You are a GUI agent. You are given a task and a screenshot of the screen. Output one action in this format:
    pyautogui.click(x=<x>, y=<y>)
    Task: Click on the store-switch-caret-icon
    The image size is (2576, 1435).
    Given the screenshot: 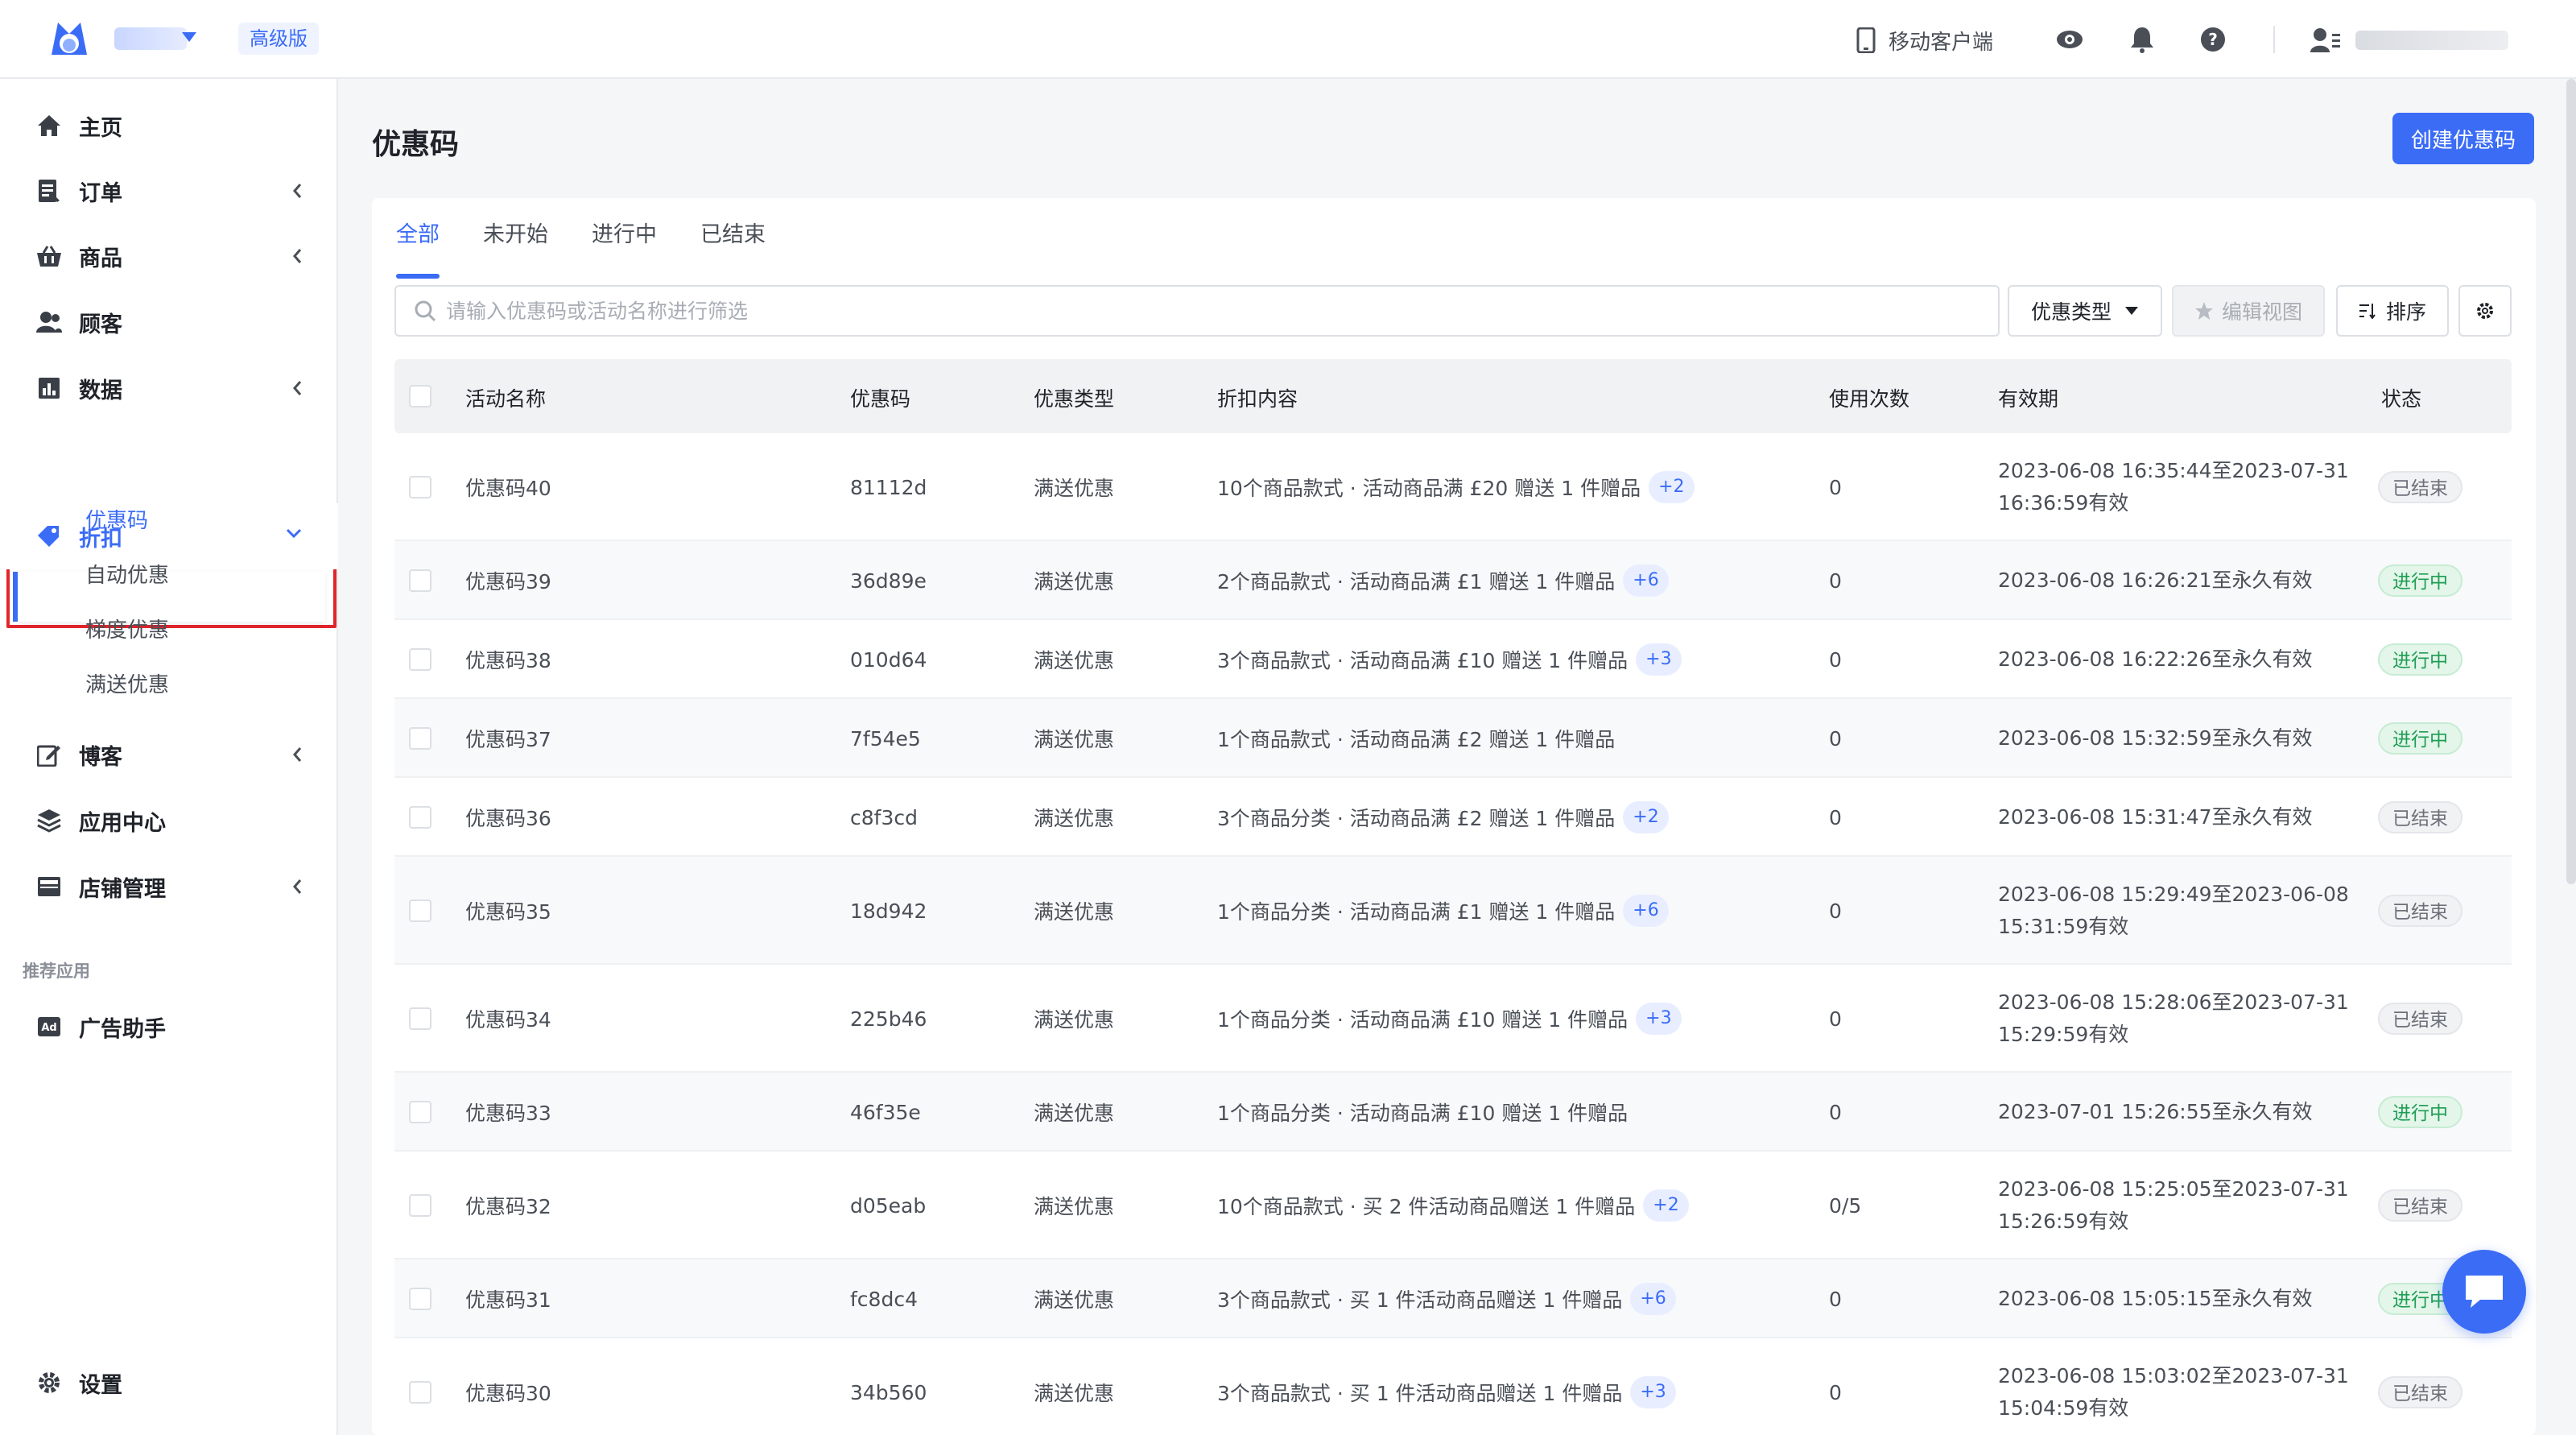 What is the action you would take?
    pyautogui.click(x=189, y=37)
    